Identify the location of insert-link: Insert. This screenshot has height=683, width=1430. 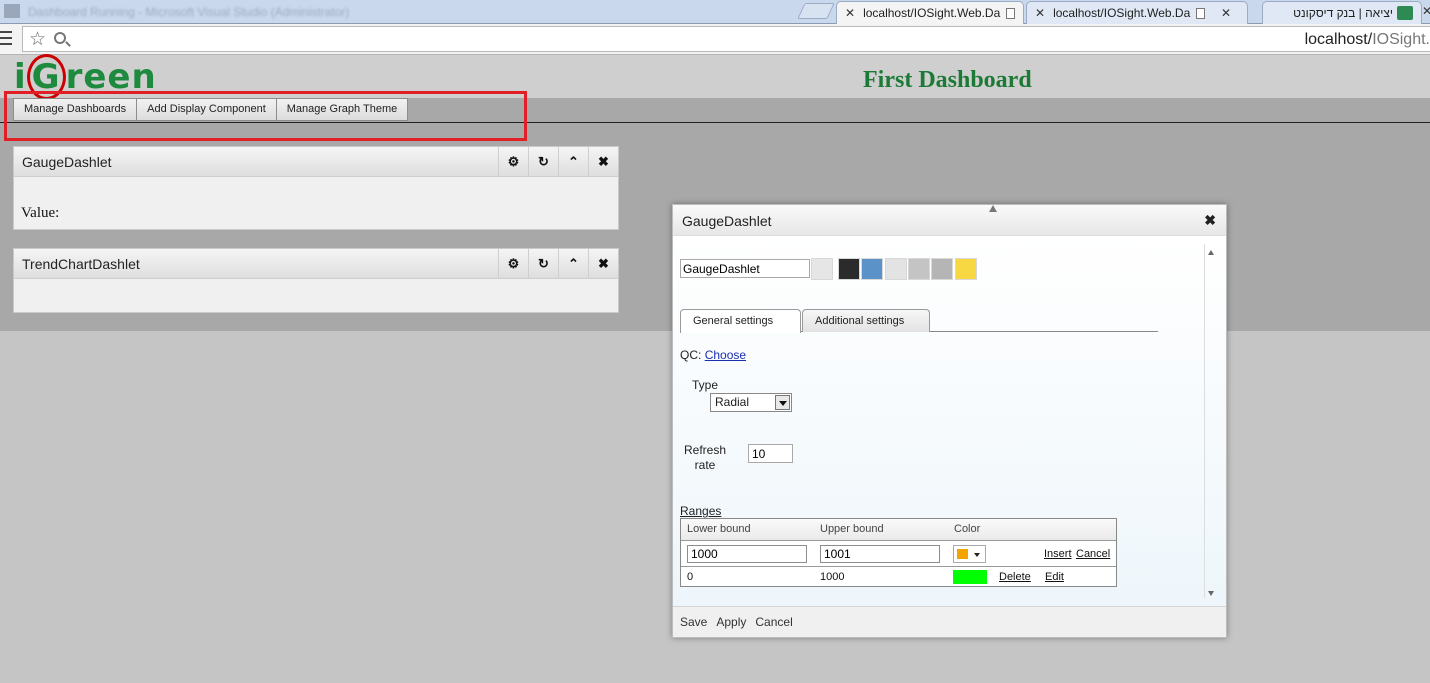
(1058, 554).